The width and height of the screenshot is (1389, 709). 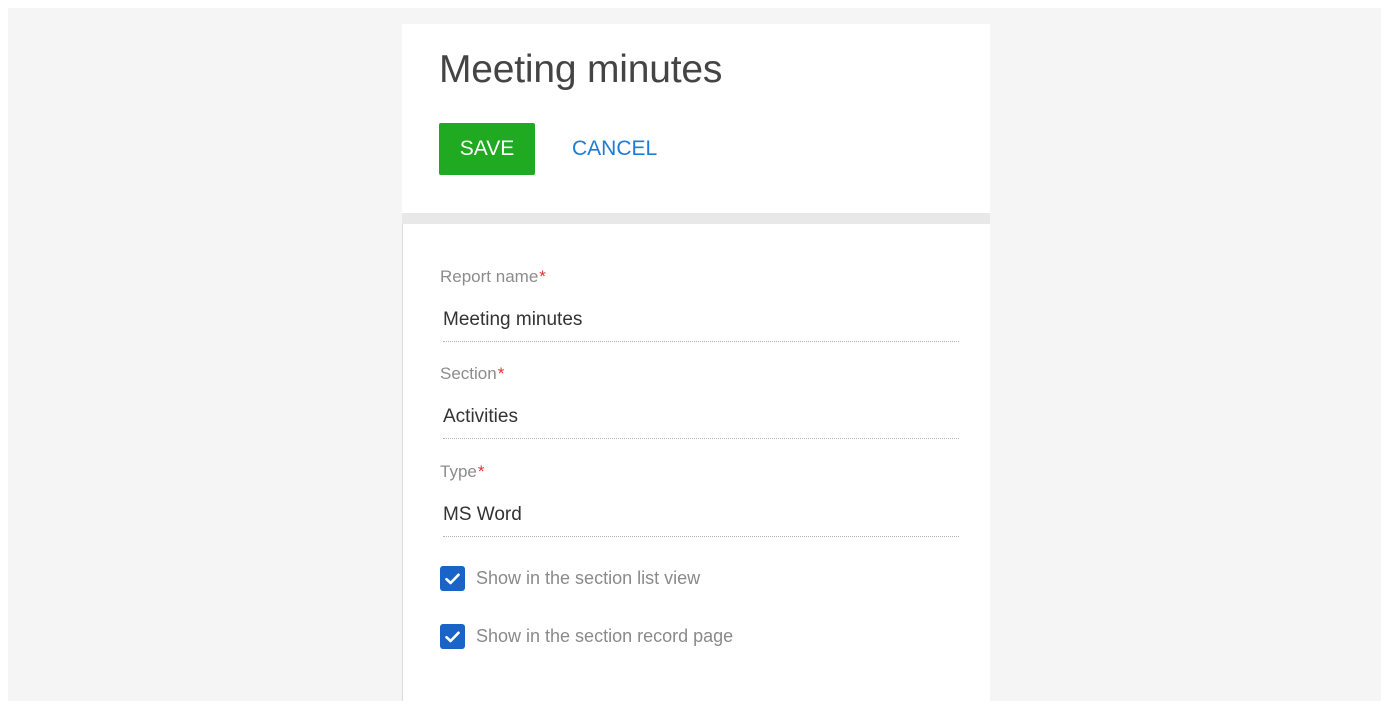 I want to click on report-name-label: Report name*, so click(x=493, y=276).